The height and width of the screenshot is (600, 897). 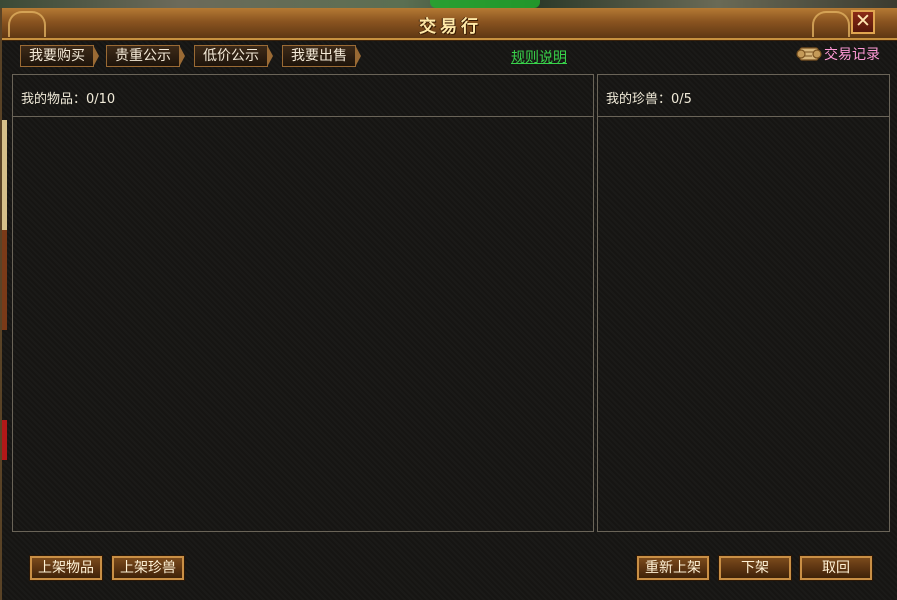 What do you see at coordinates (852, 55) in the screenshot?
I see `trade-records-label: 交易记录` at bounding box center [852, 55].